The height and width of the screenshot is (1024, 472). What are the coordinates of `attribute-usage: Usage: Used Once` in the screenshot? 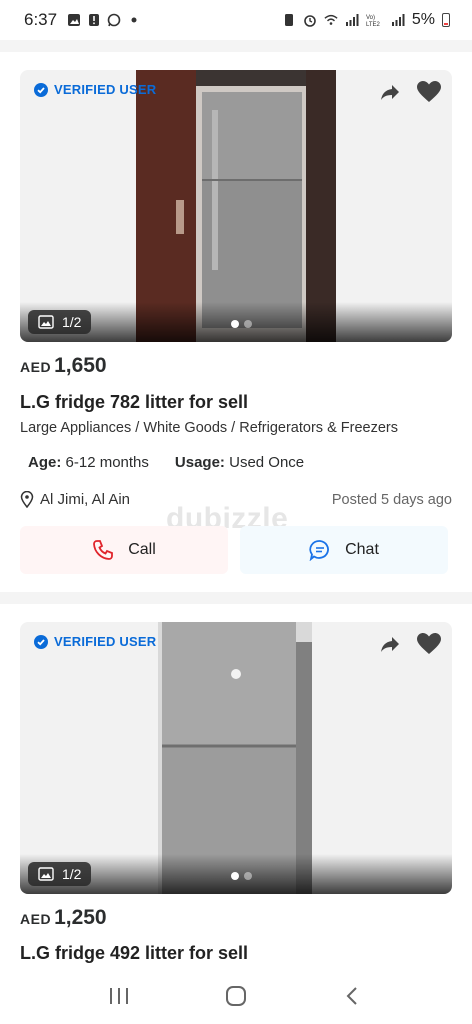 It's located at (239, 462).